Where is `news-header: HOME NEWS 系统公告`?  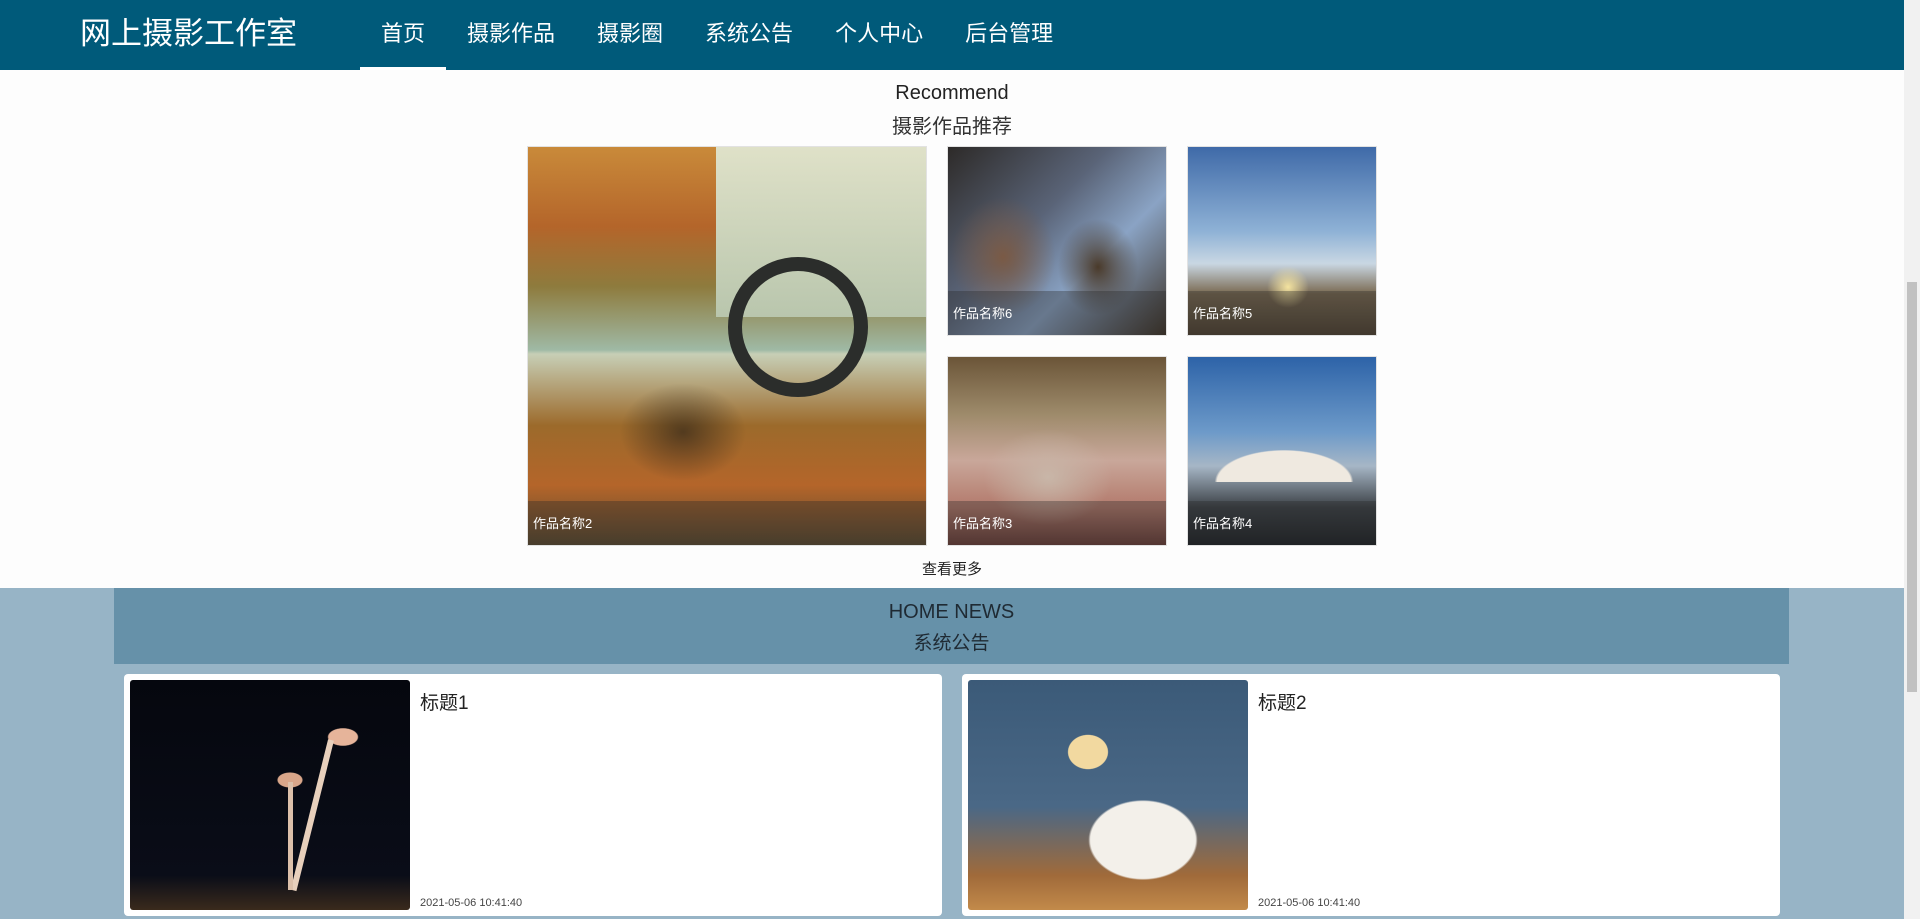
news-header: HOME NEWS 系统公告 is located at coordinates (951, 626).